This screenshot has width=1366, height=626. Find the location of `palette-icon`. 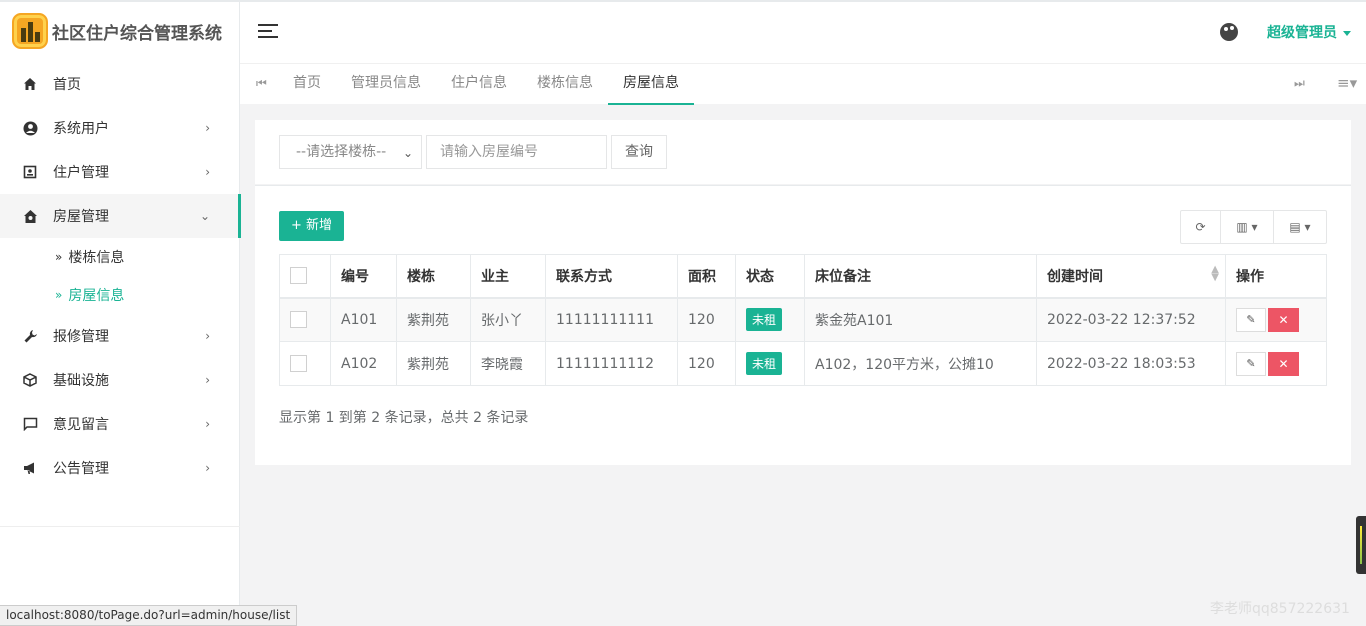

palette-icon is located at coordinates (1229, 32).